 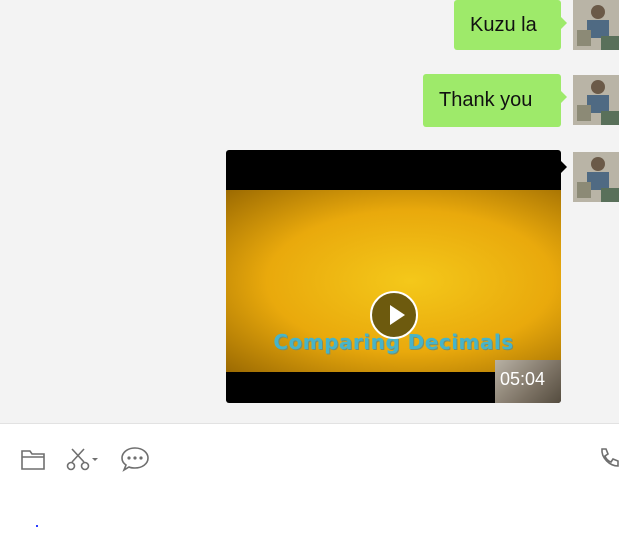 What do you see at coordinates (135, 459) in the screenshot?
I see `chat-bubble-icon` at bounding box center [135, 459].